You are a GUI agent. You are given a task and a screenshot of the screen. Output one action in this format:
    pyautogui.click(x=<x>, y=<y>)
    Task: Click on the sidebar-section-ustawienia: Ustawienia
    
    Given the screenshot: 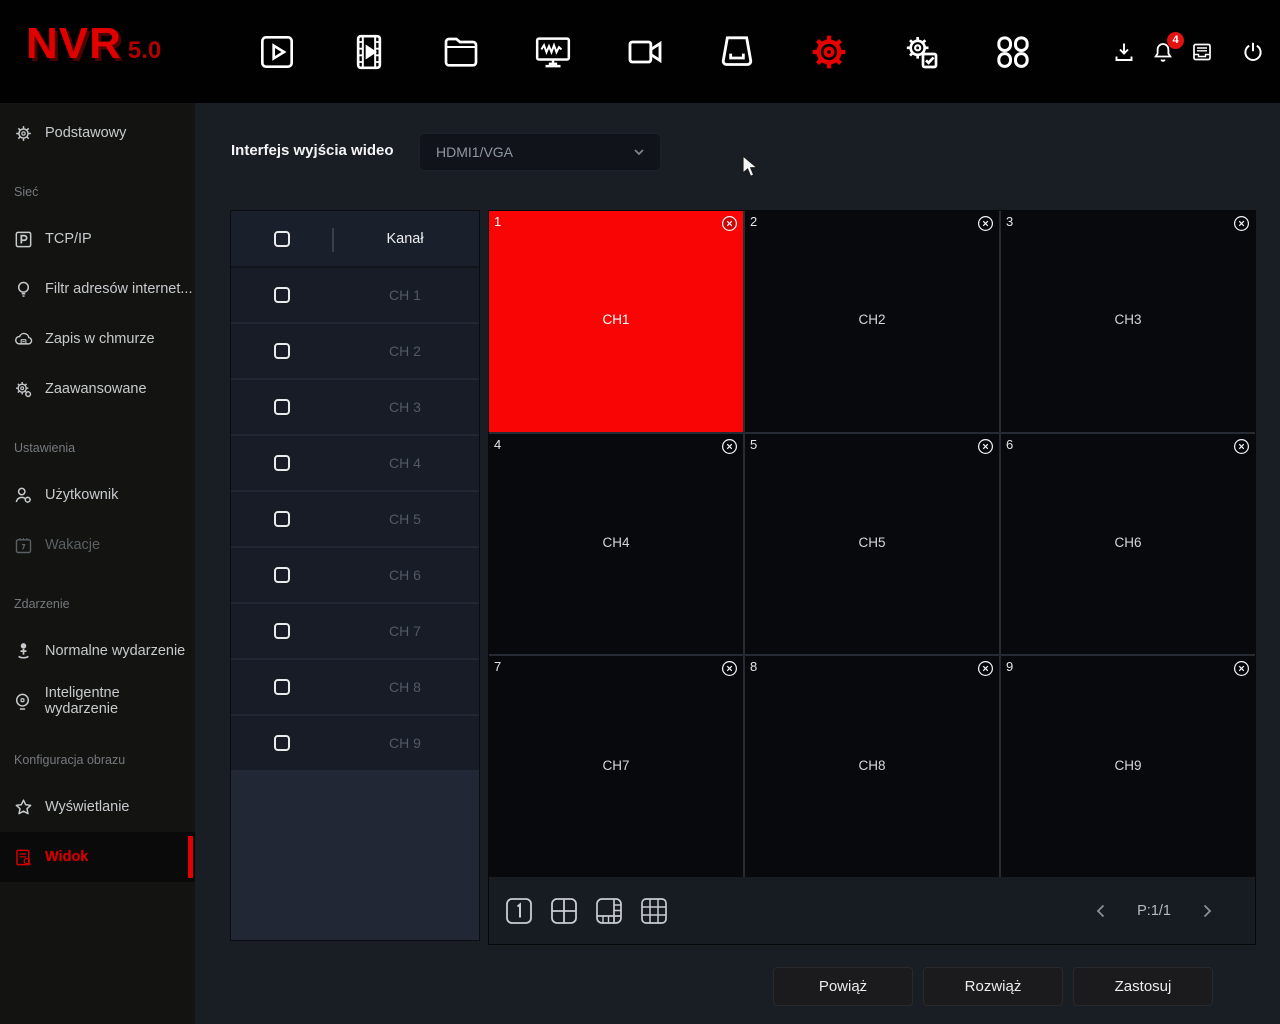 What is the action you would take?
    pyautogui.click(x=45, y=448)
    